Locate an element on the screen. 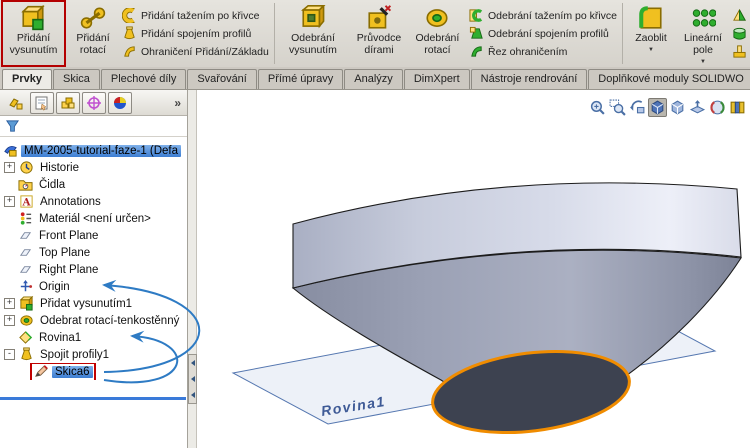 The width and height of the screenshot is (750, 448). p-id-n-ta-en-m-po-k-ivce-menu-item: Přidání tažením po křivce is located at coordinates (195, 15).